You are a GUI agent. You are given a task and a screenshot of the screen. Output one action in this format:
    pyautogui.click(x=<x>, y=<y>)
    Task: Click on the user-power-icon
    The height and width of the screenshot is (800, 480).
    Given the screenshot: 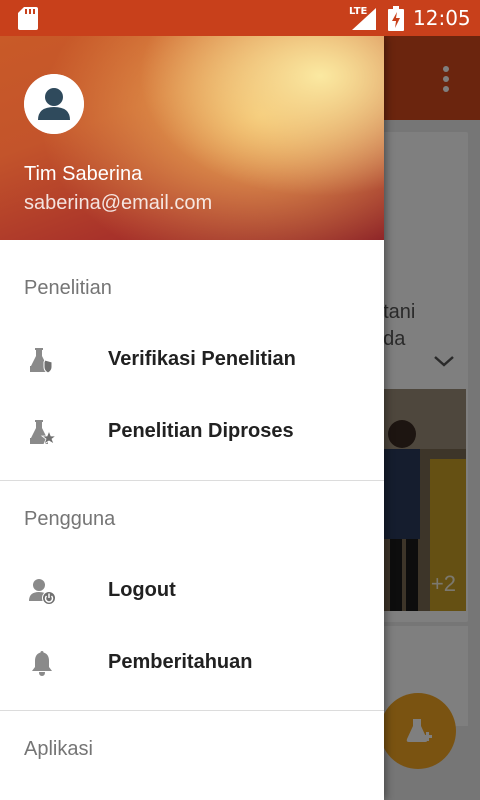 What is the action you would take?
    pyautogui.click(x=42, y=592)
    